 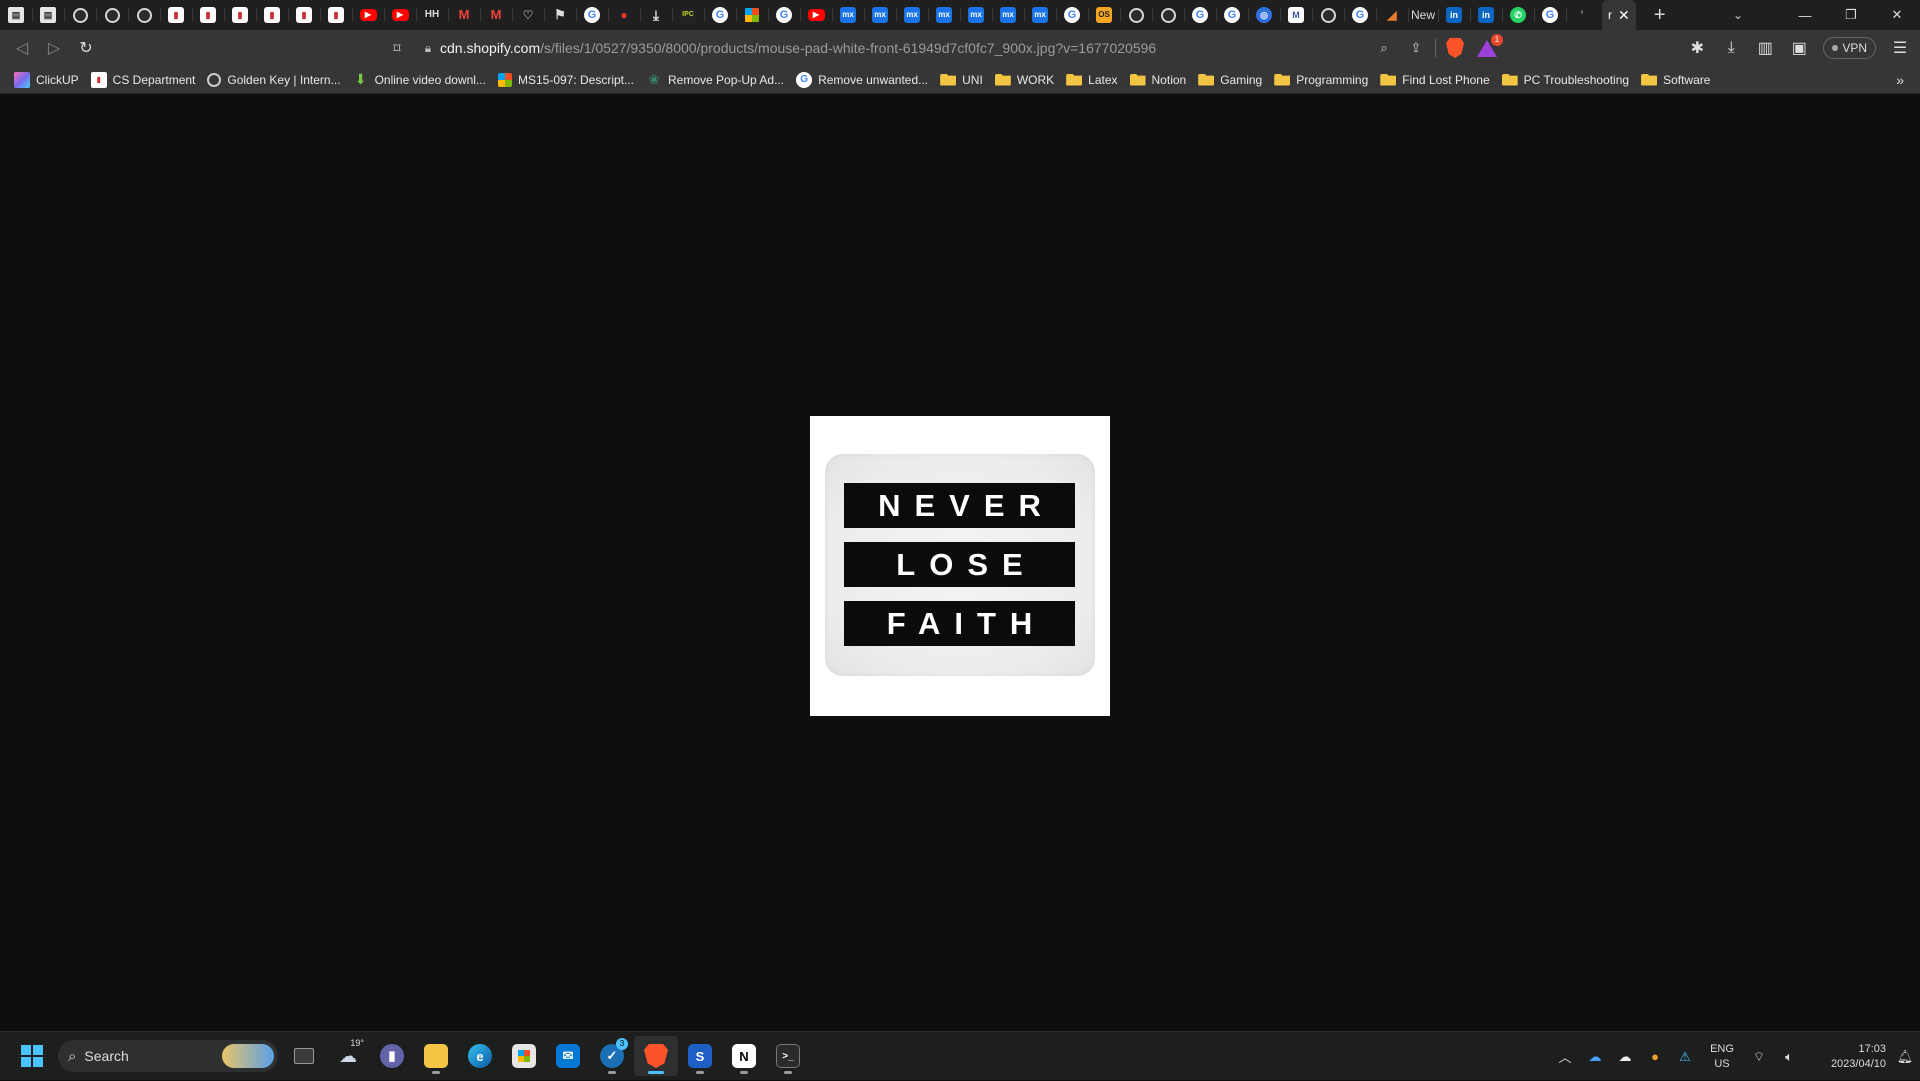 What do you see at coordinates (1488, 47) in the screenshot?
I see `brave-rewards-icon: 1` at bounding box center [1488, 47].